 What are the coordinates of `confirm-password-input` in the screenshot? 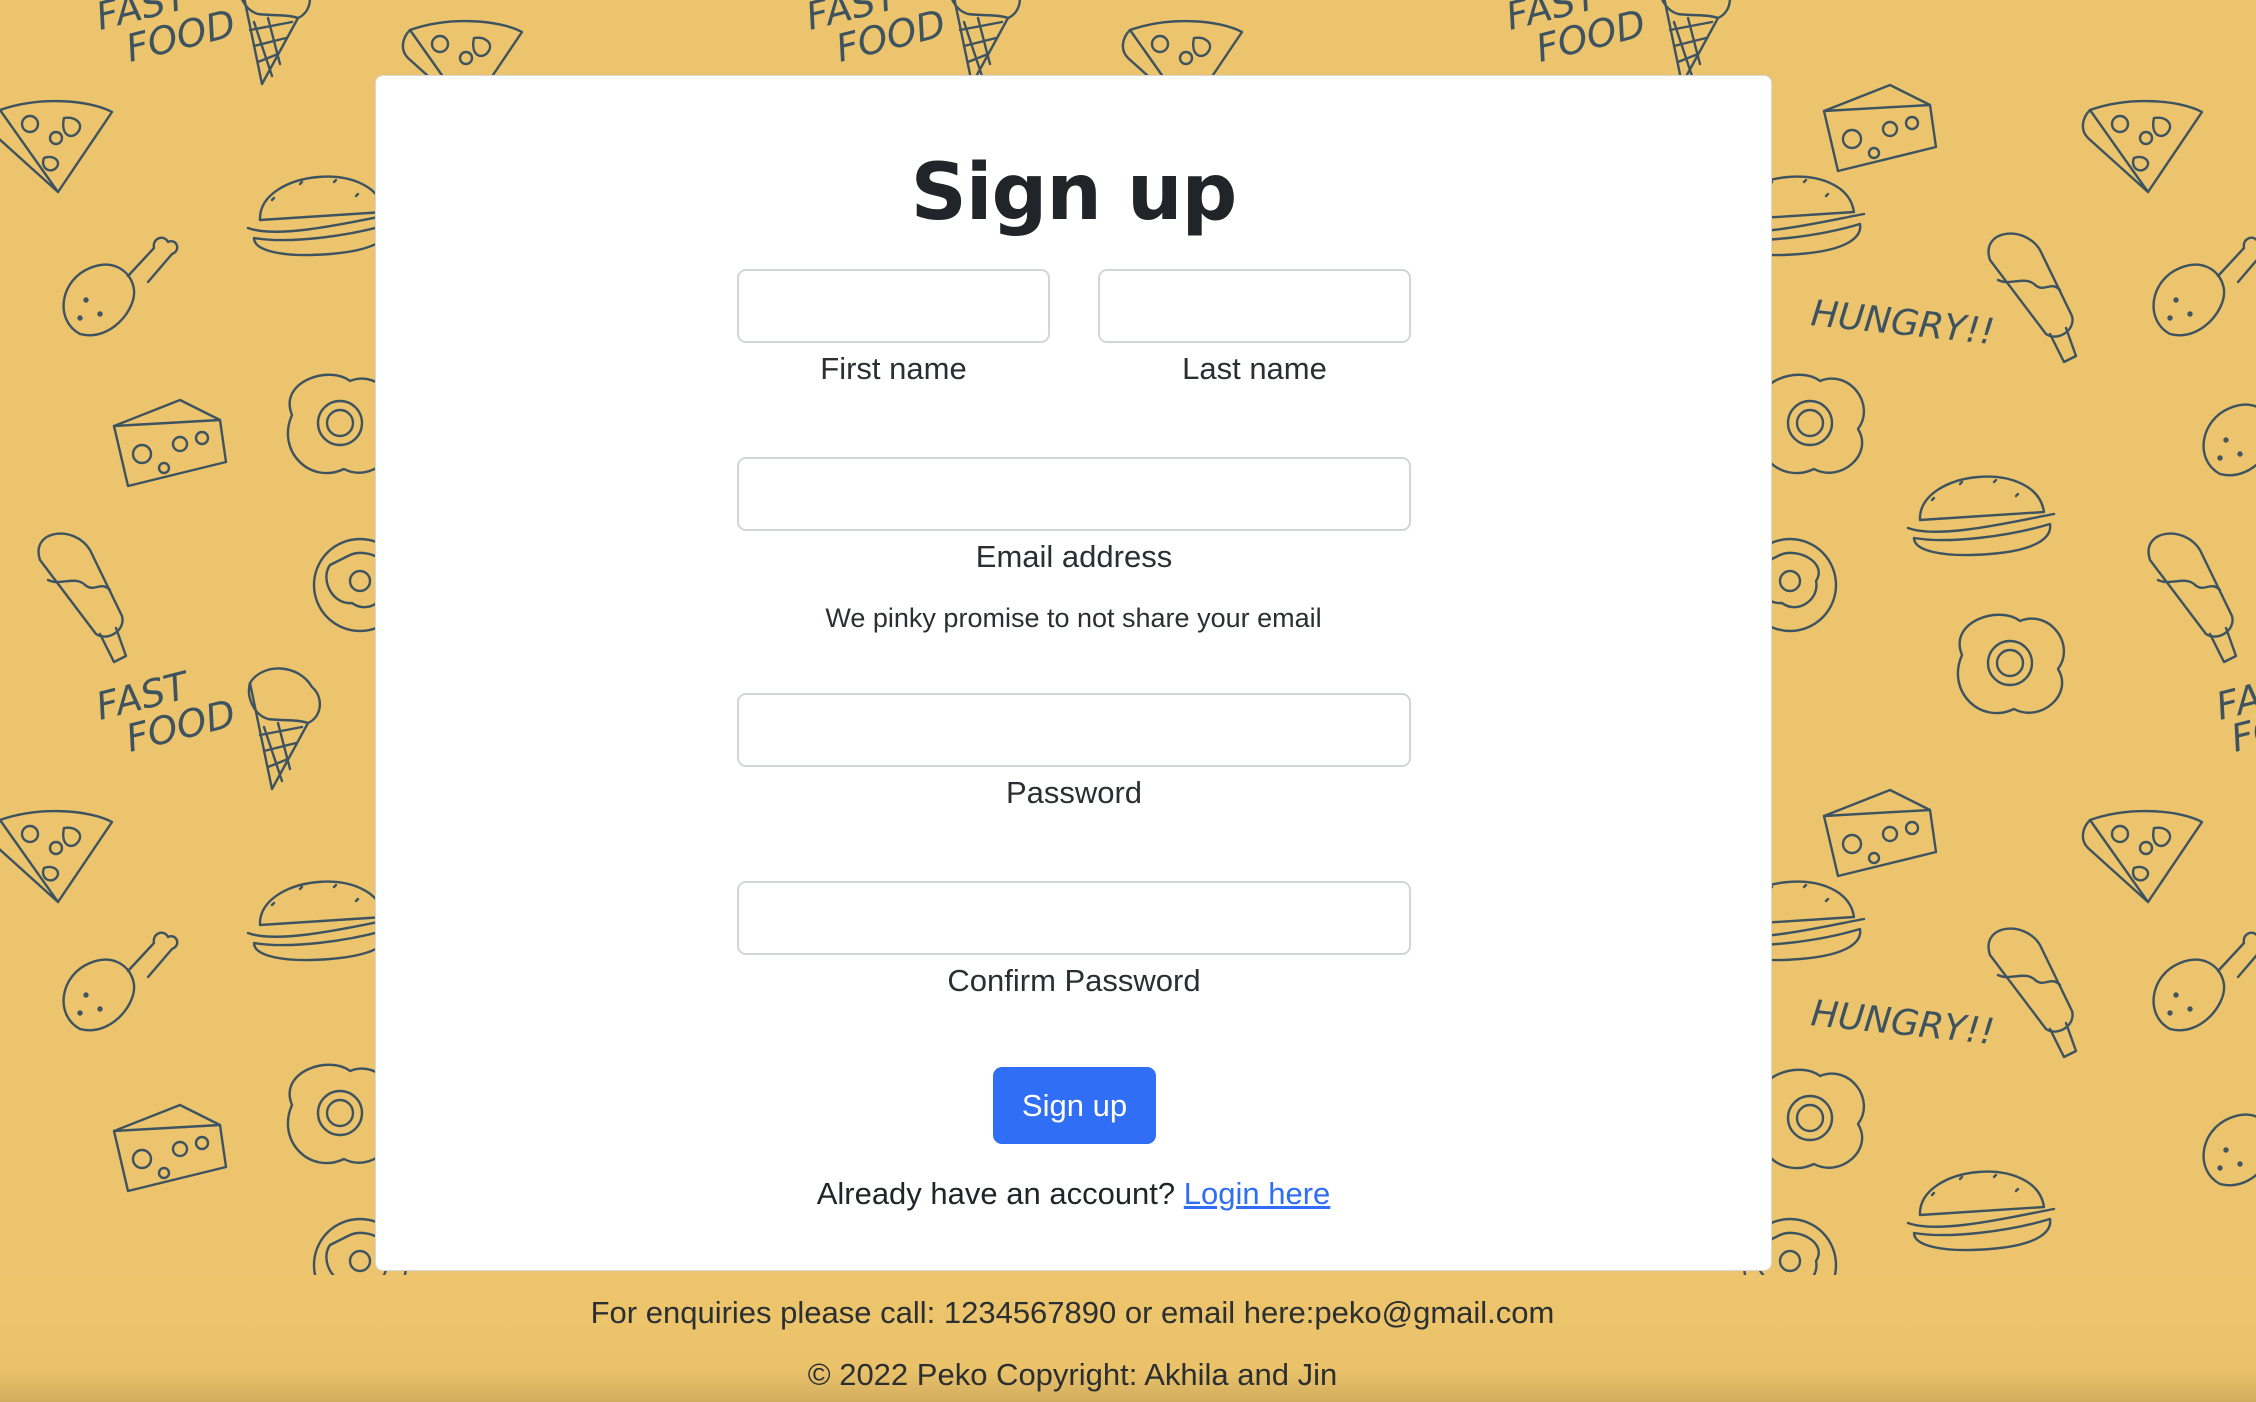 It's located at (1074, 918).